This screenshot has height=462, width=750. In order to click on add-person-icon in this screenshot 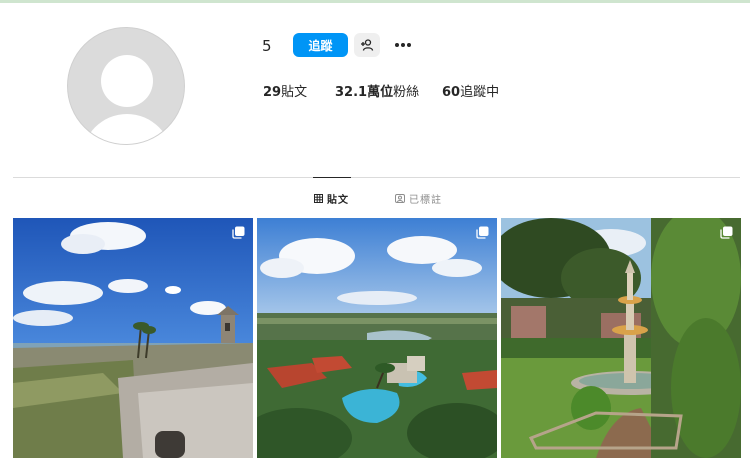, I will do `click(367, 45)`.